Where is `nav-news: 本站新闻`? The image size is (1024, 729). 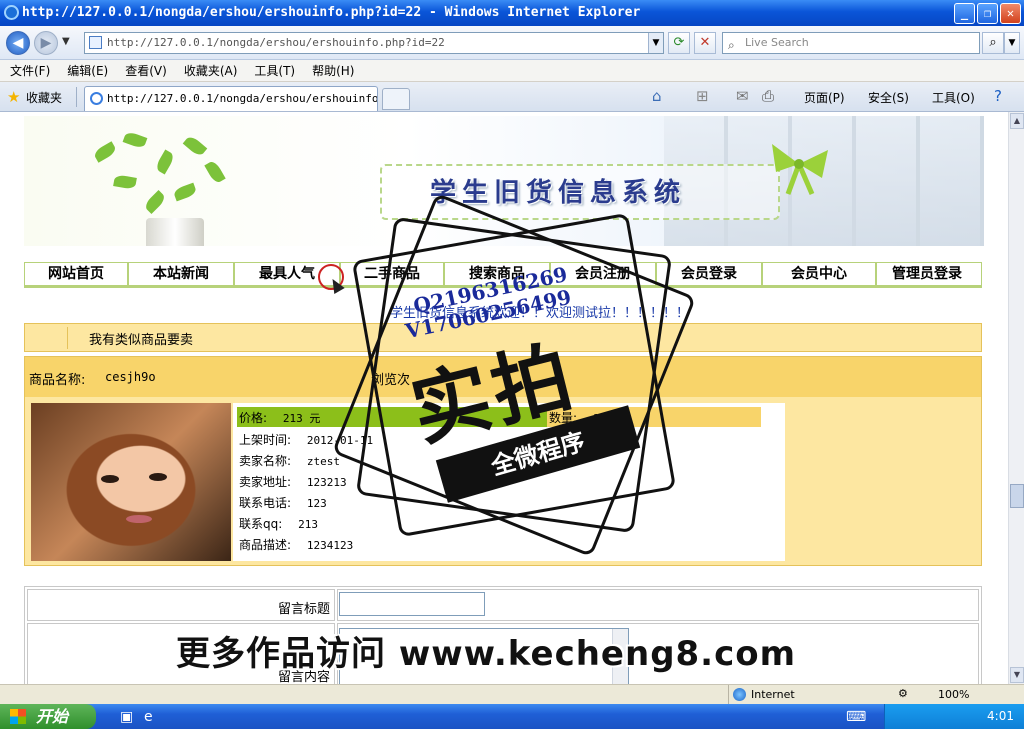
nav-news: 本站新闻 is located at coordinates (182, 274).